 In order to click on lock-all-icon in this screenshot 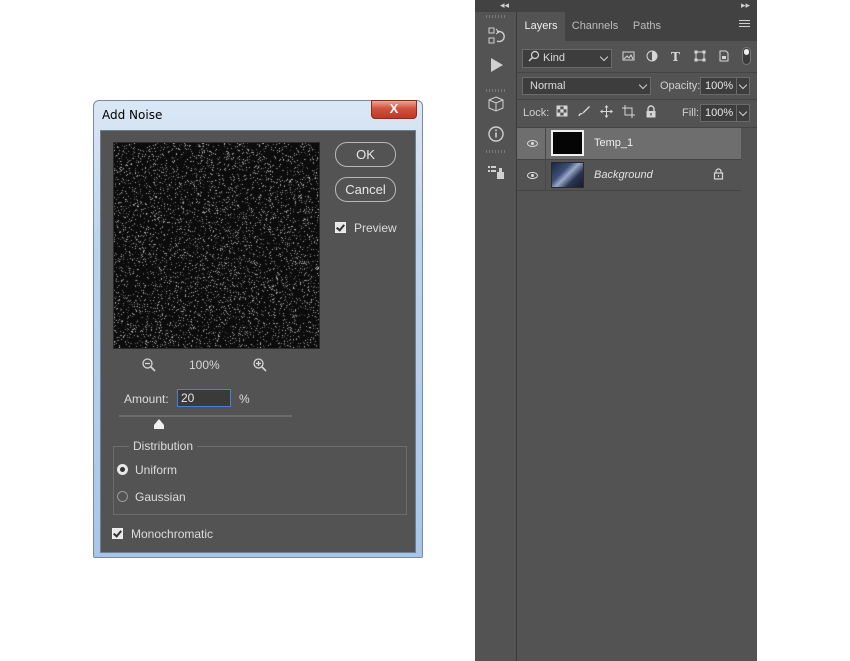, I will do `click(651, 113)`.